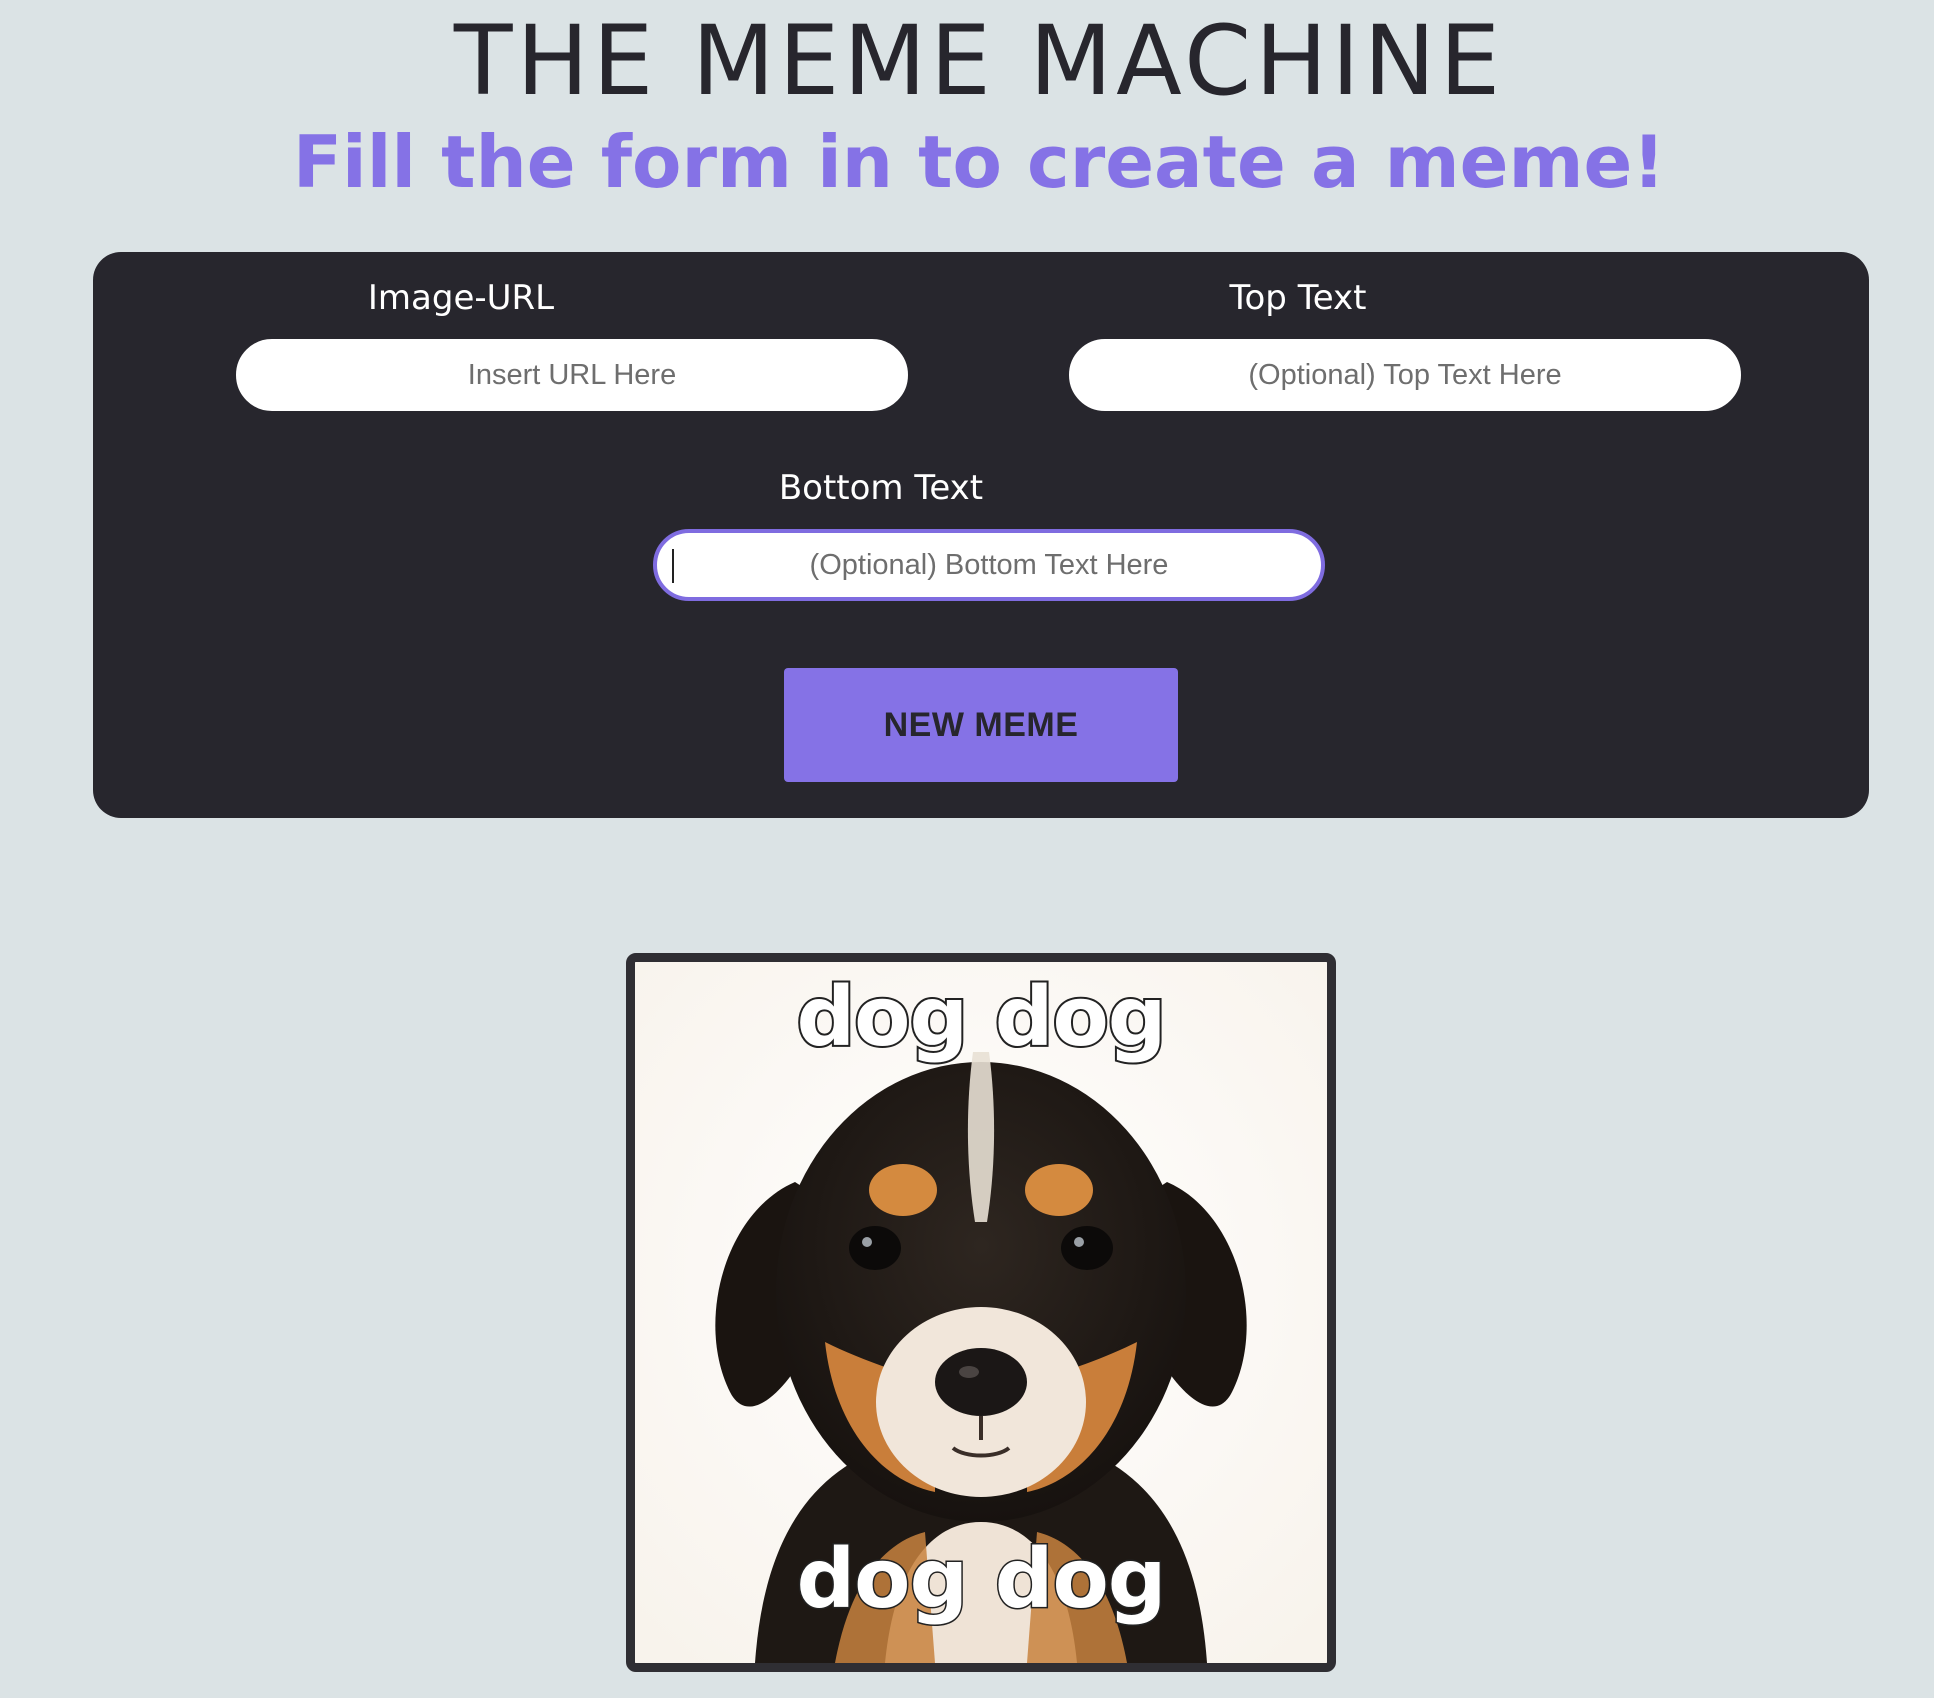 This screenshot has width=1934, height=1698. I want to click on bottom-text-label: Bottom Text, so click(881, 488).